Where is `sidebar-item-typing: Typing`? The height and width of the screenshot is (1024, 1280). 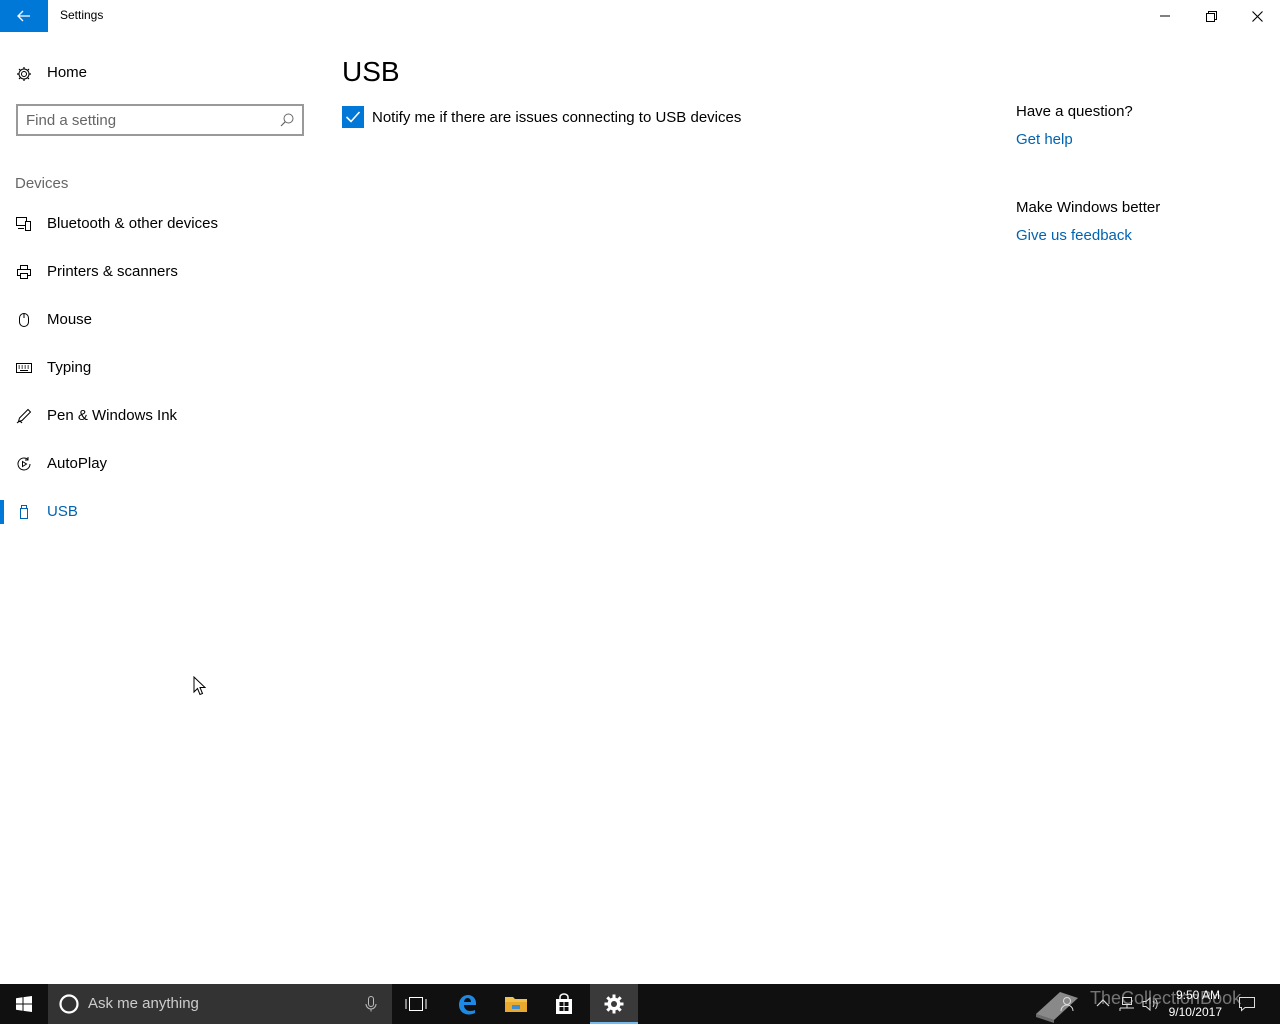
sidebar-item-typing: Typing is located at coordinates (160, 368).